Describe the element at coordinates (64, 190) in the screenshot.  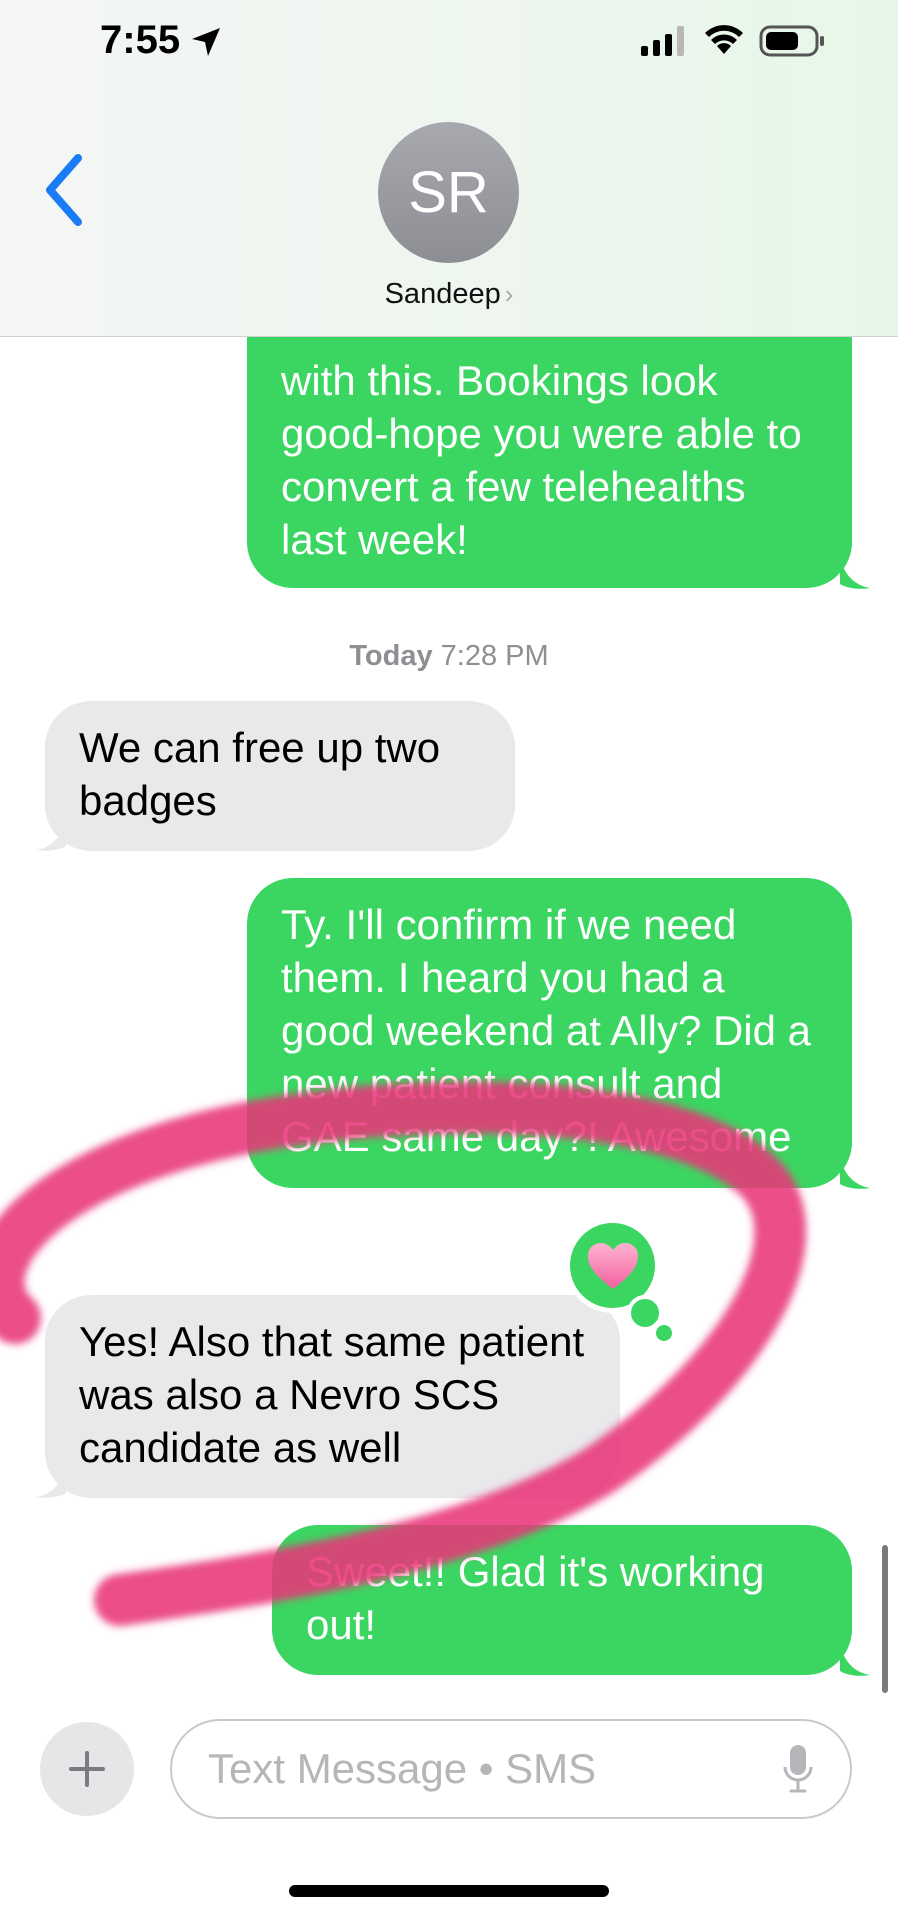
I see `back-chevron-icon` at that location.